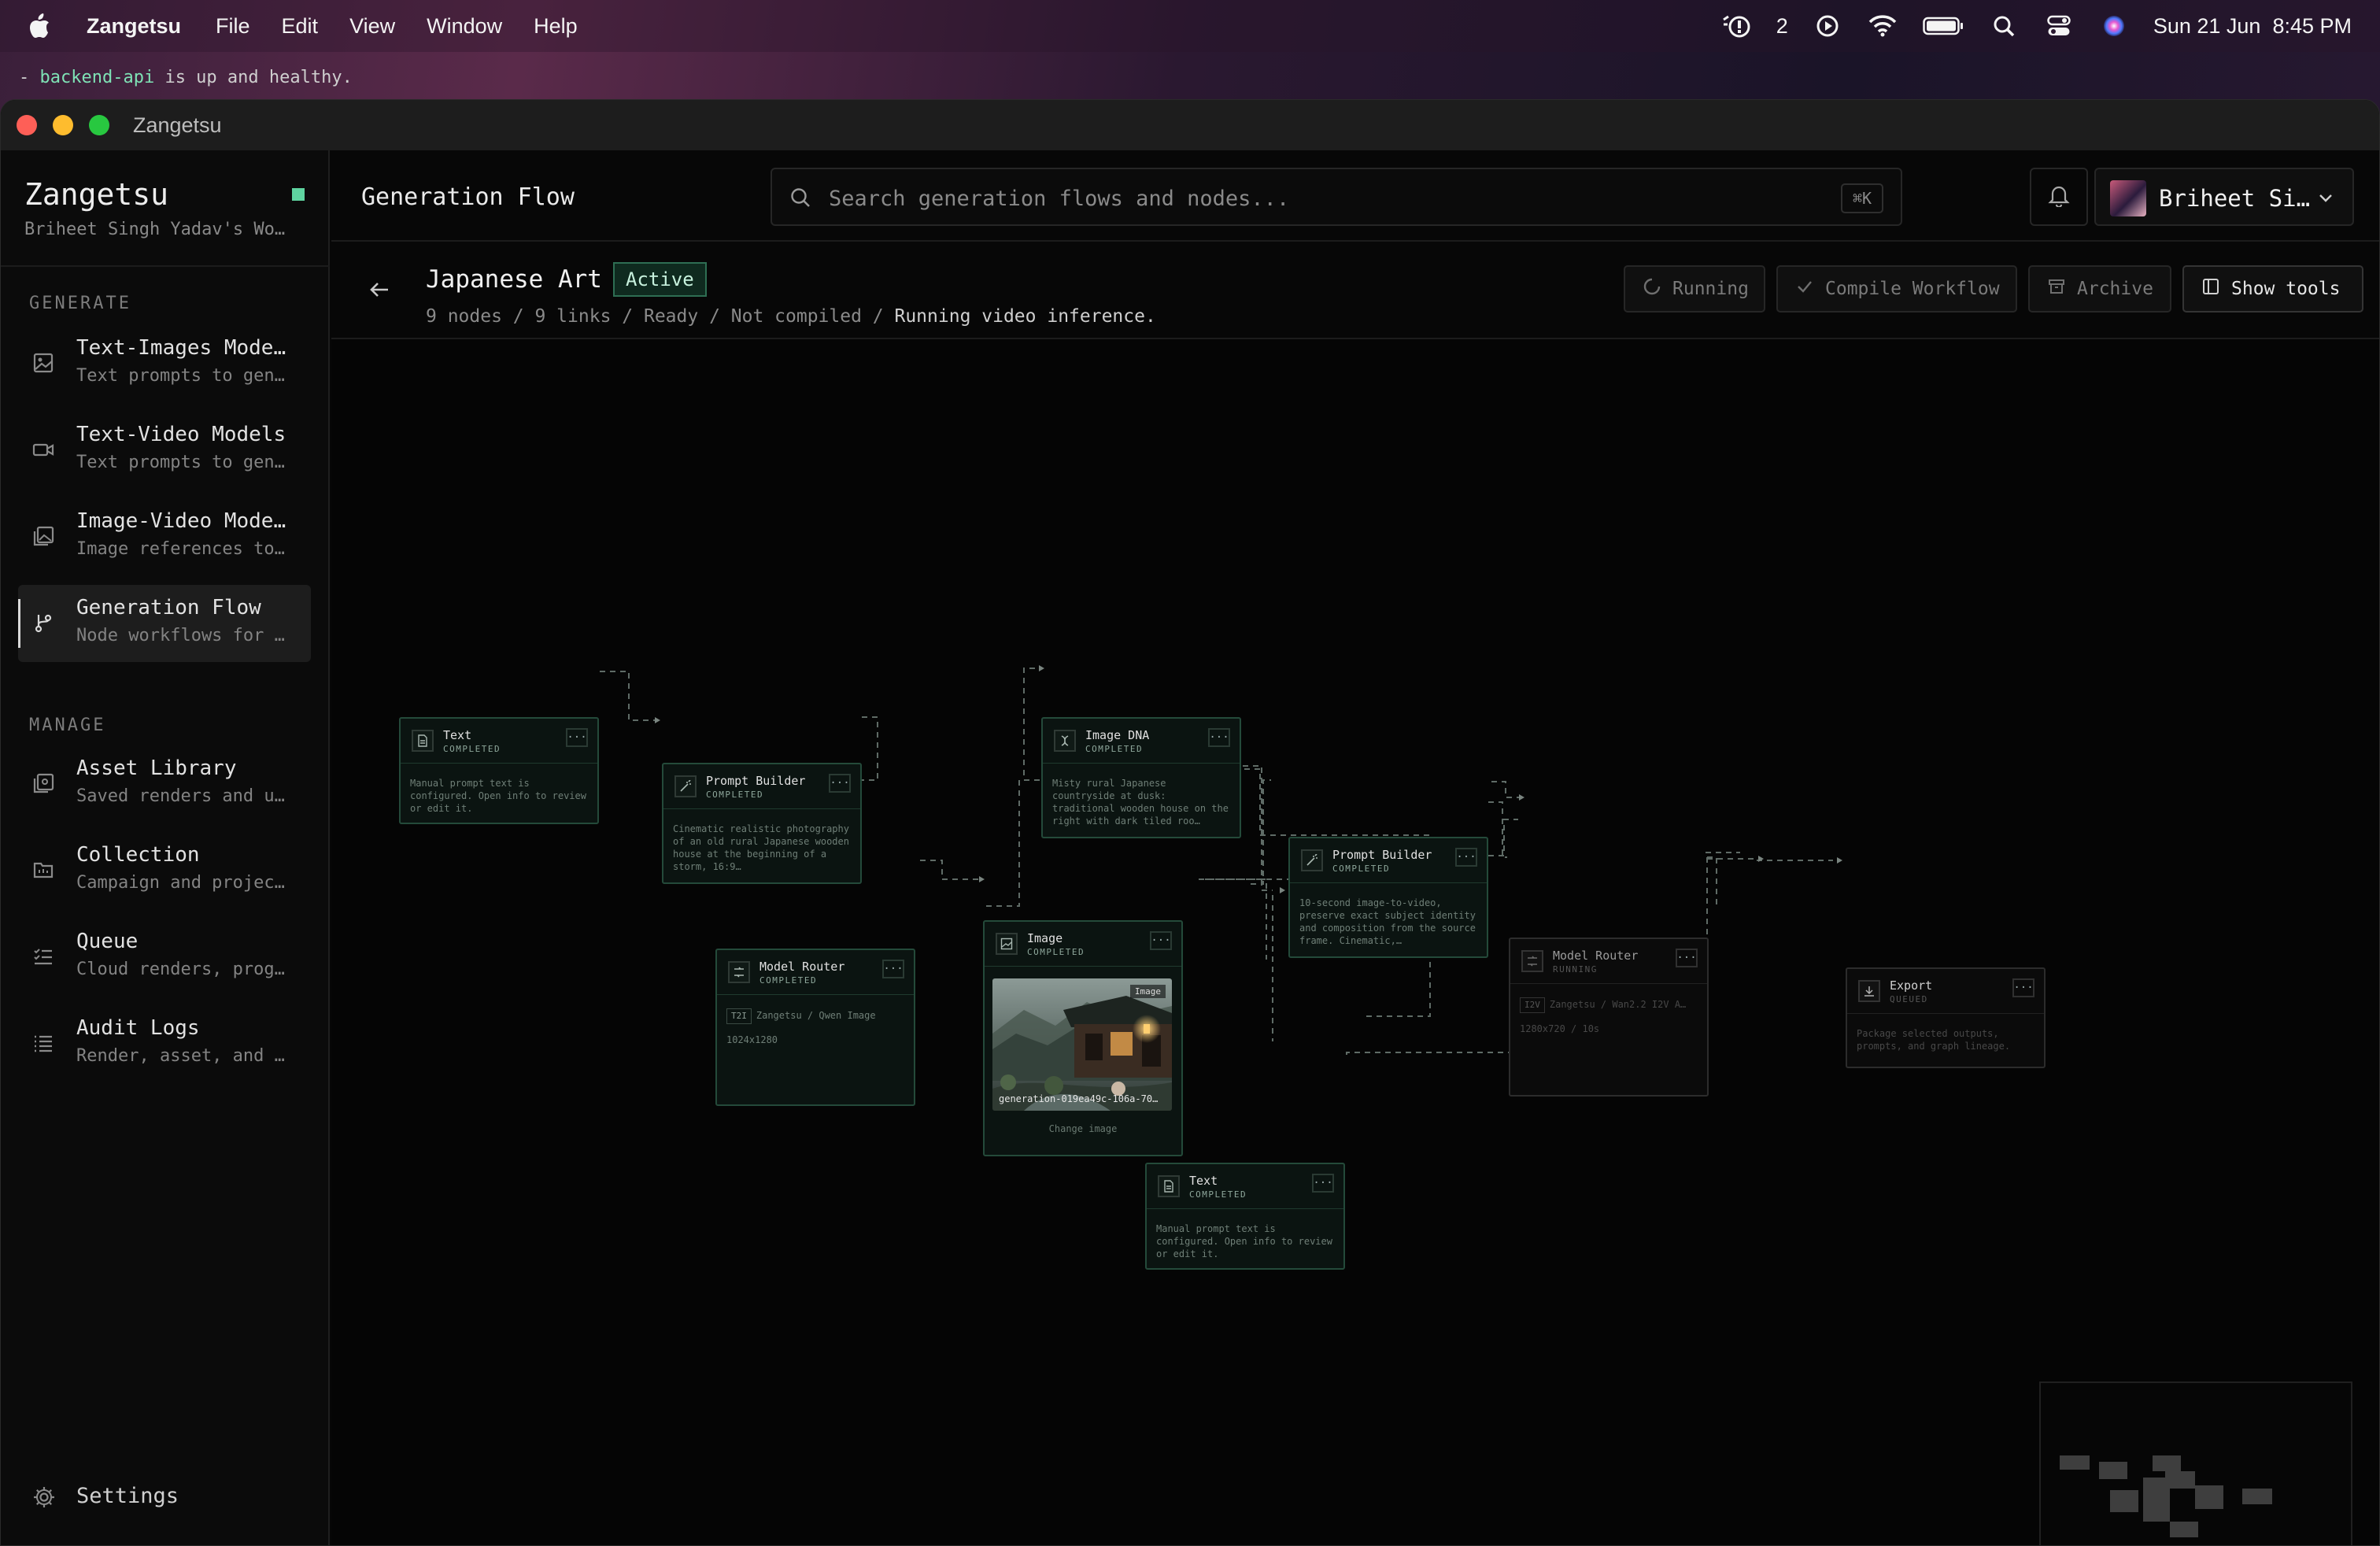 Image resolution: width=2380 pixels, height=1546 pixels. I want to click on settings-button: Settings, so click(164, 1498).